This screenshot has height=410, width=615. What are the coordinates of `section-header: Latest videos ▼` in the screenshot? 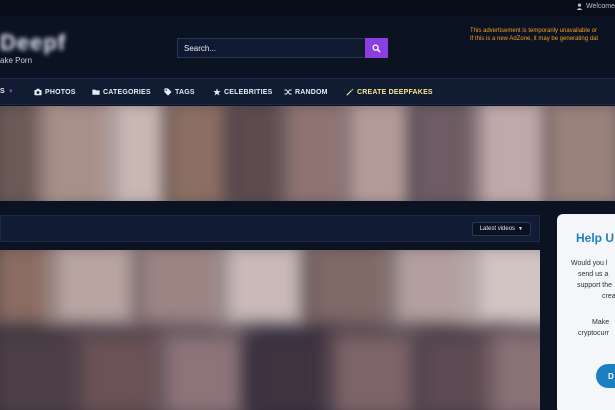 It's located at (270, 228).